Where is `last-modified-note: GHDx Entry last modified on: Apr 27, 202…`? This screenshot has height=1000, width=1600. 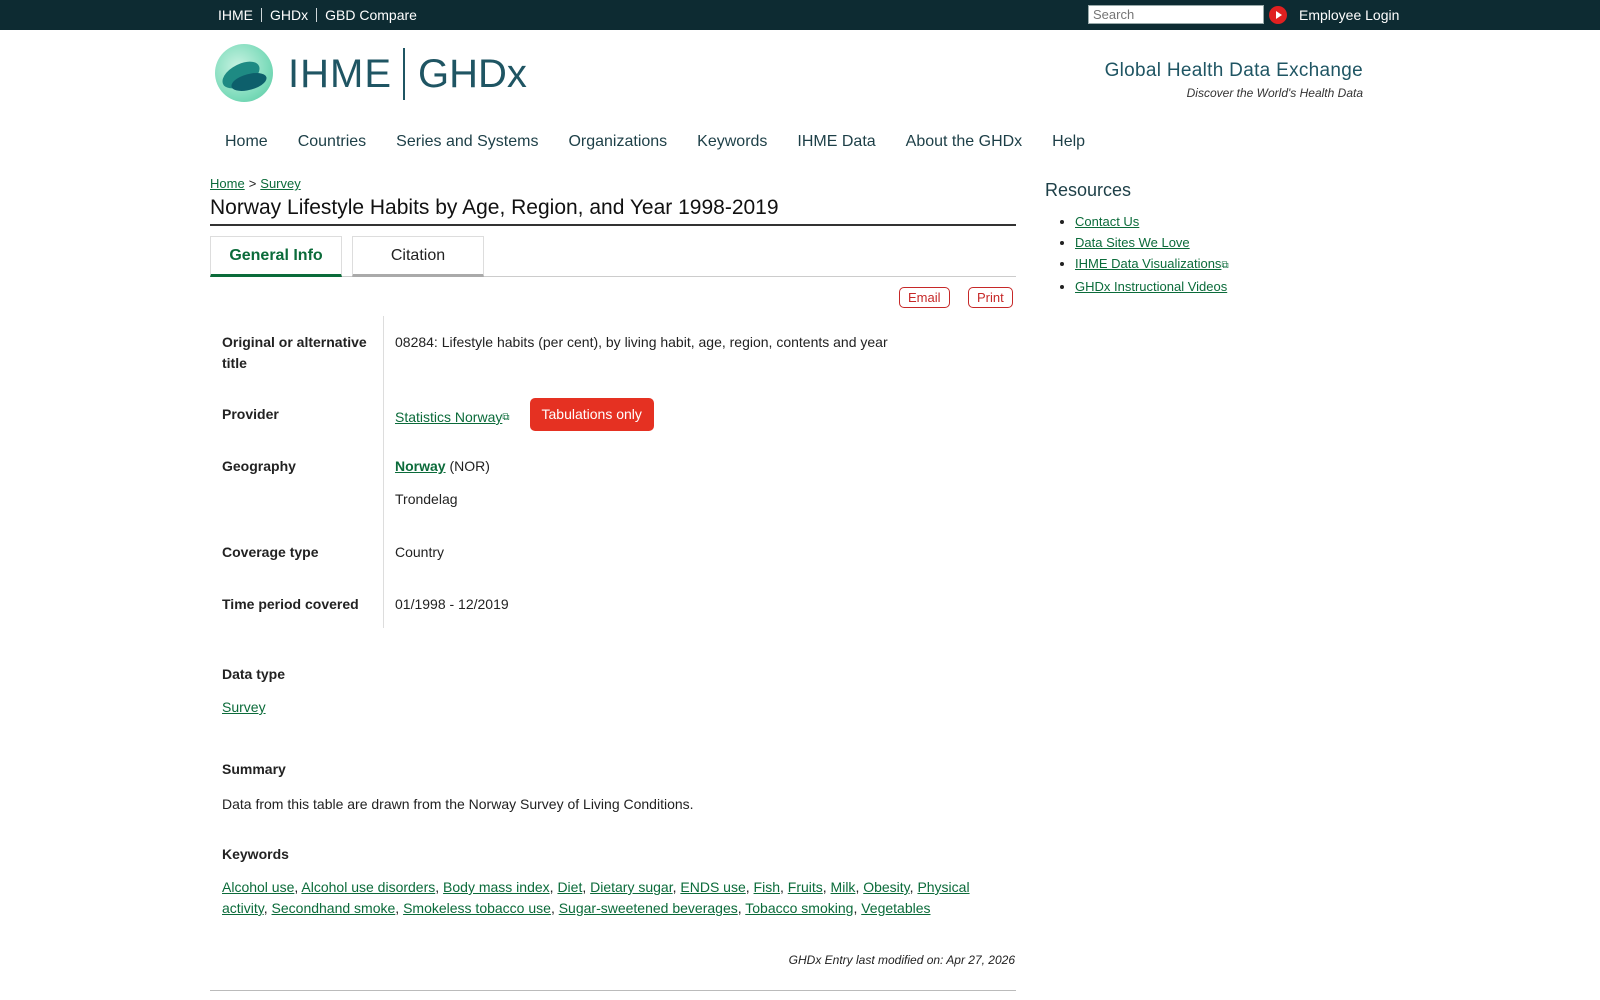
last-modified-note: GHDx Entry last modified on: Apr 27, 202… is located at coordinates (901, 960).